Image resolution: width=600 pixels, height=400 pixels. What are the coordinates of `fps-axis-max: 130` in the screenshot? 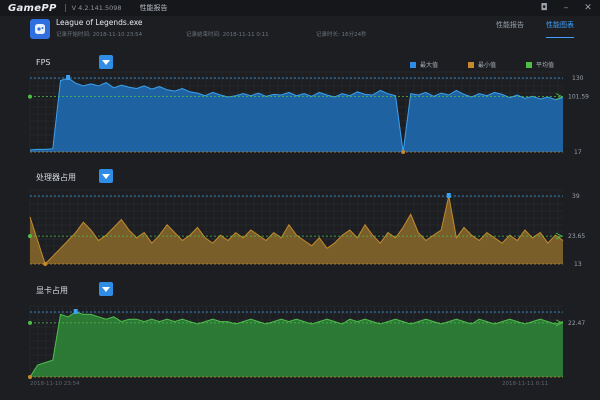 It's located at (578, 78).